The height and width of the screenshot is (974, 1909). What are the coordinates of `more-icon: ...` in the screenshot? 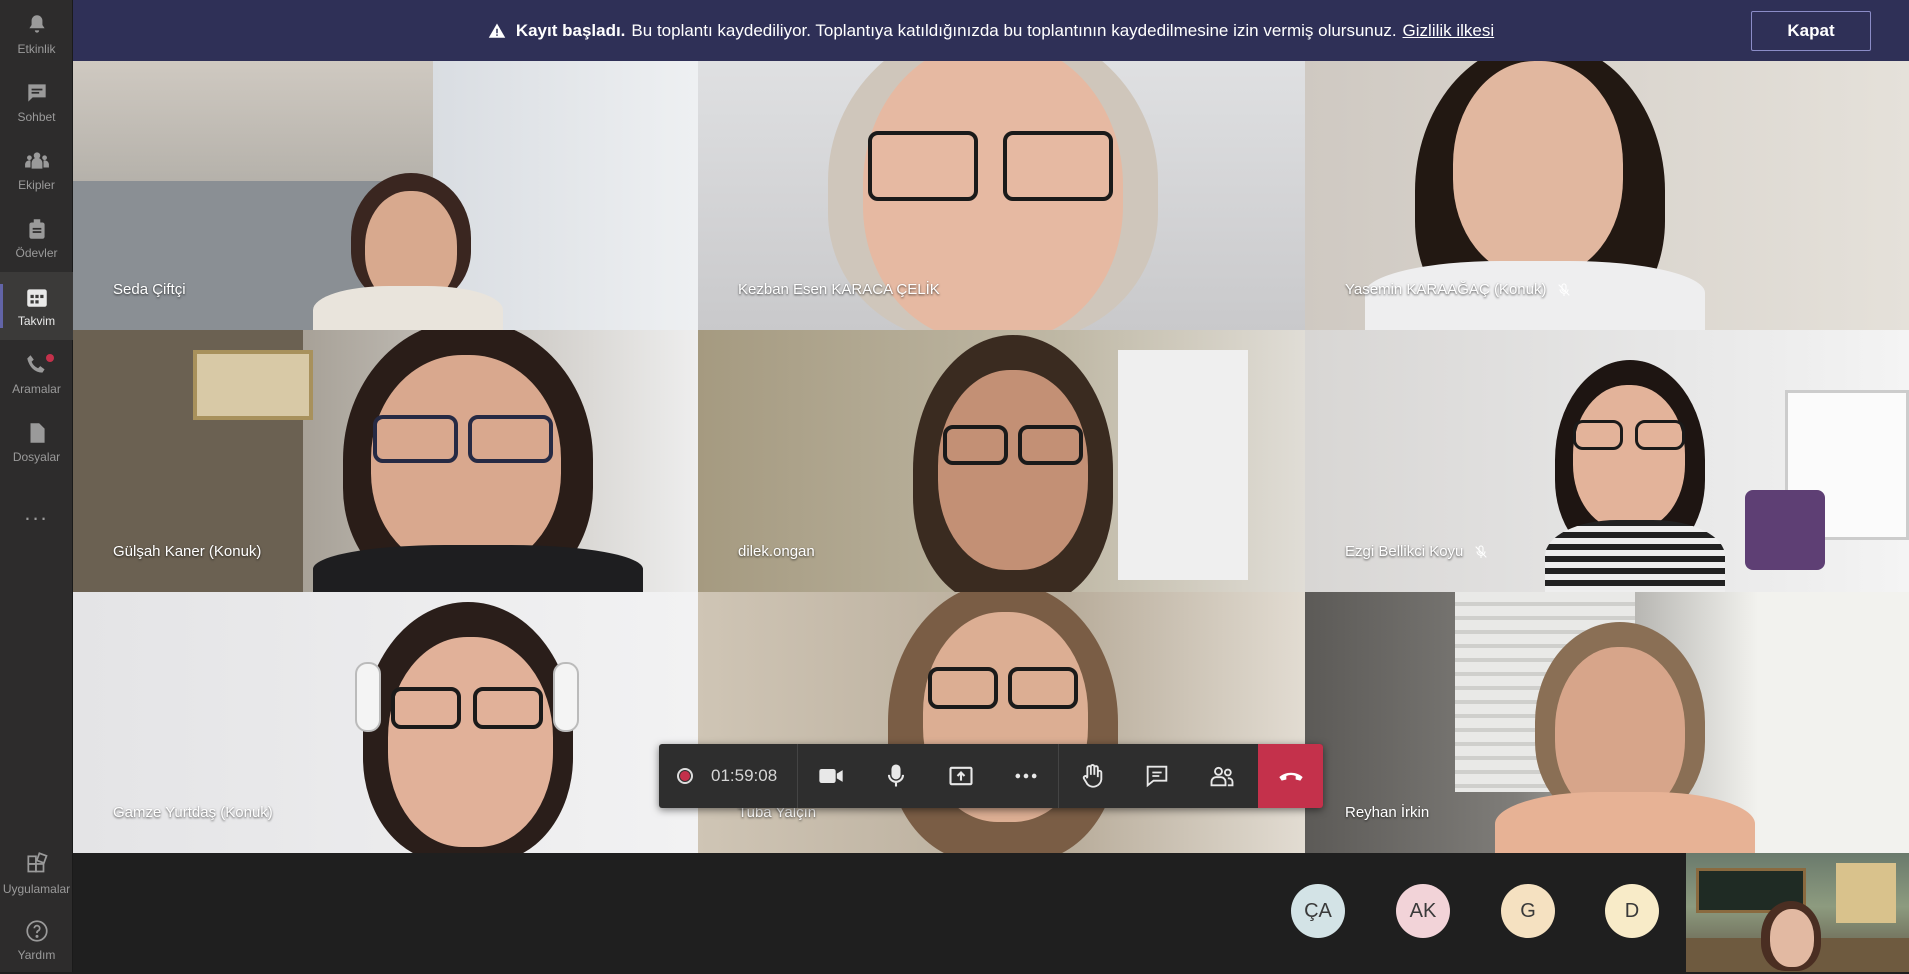 It's located at (36, 512).